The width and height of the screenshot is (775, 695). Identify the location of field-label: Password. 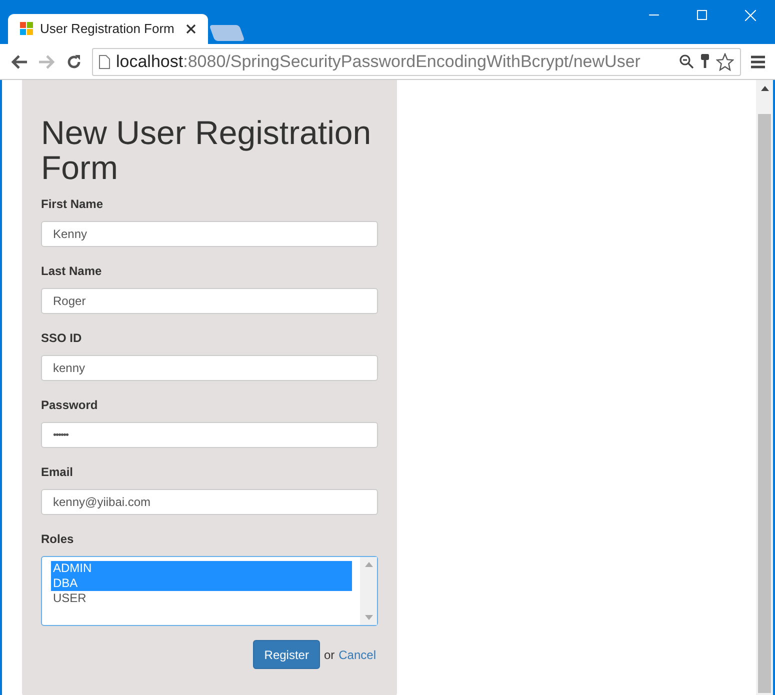
(70, 405).